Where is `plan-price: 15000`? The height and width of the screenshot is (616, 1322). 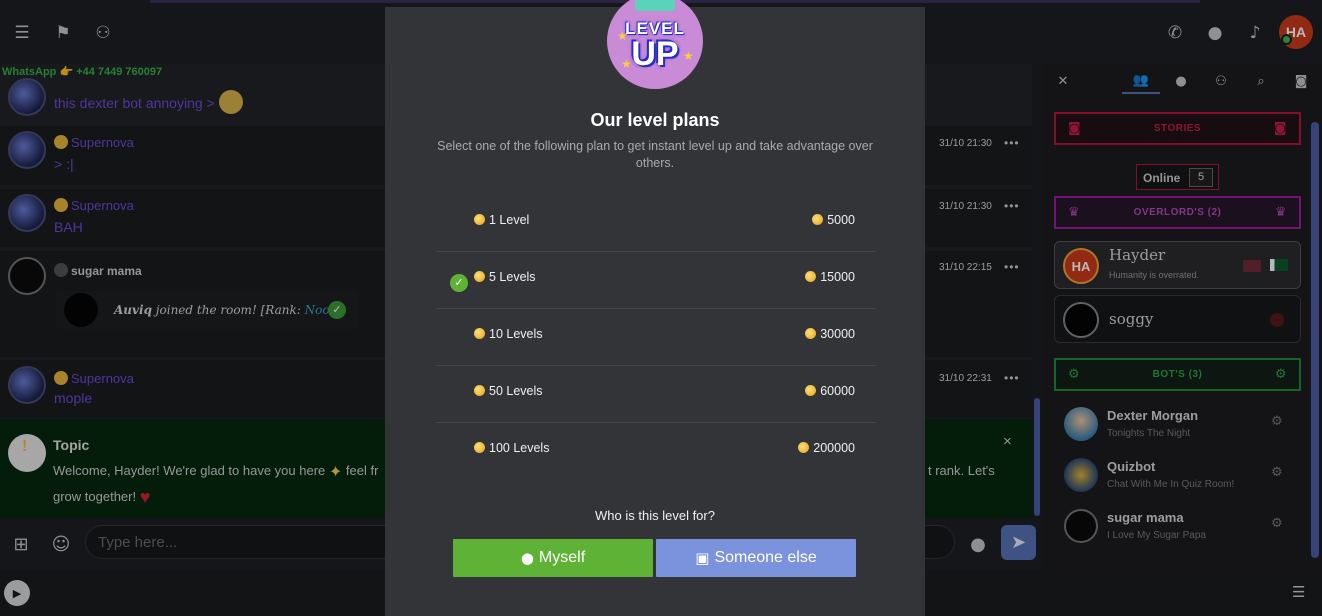 plan-price: 15000 is located at coordinates (830, 277).